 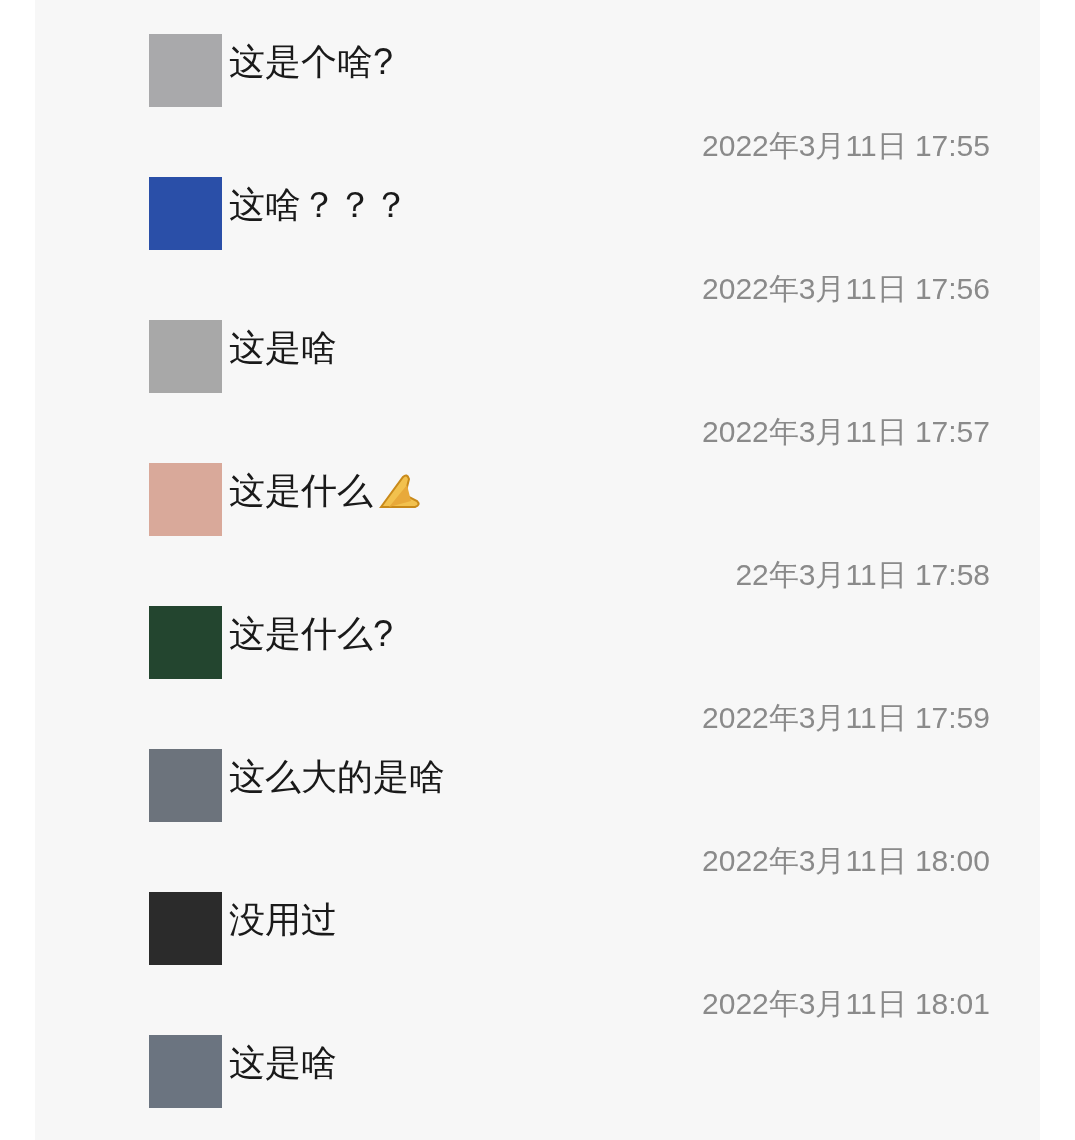 I want to click on message-time: 2022年3月11日 17:55, so click(x=846, y=146).